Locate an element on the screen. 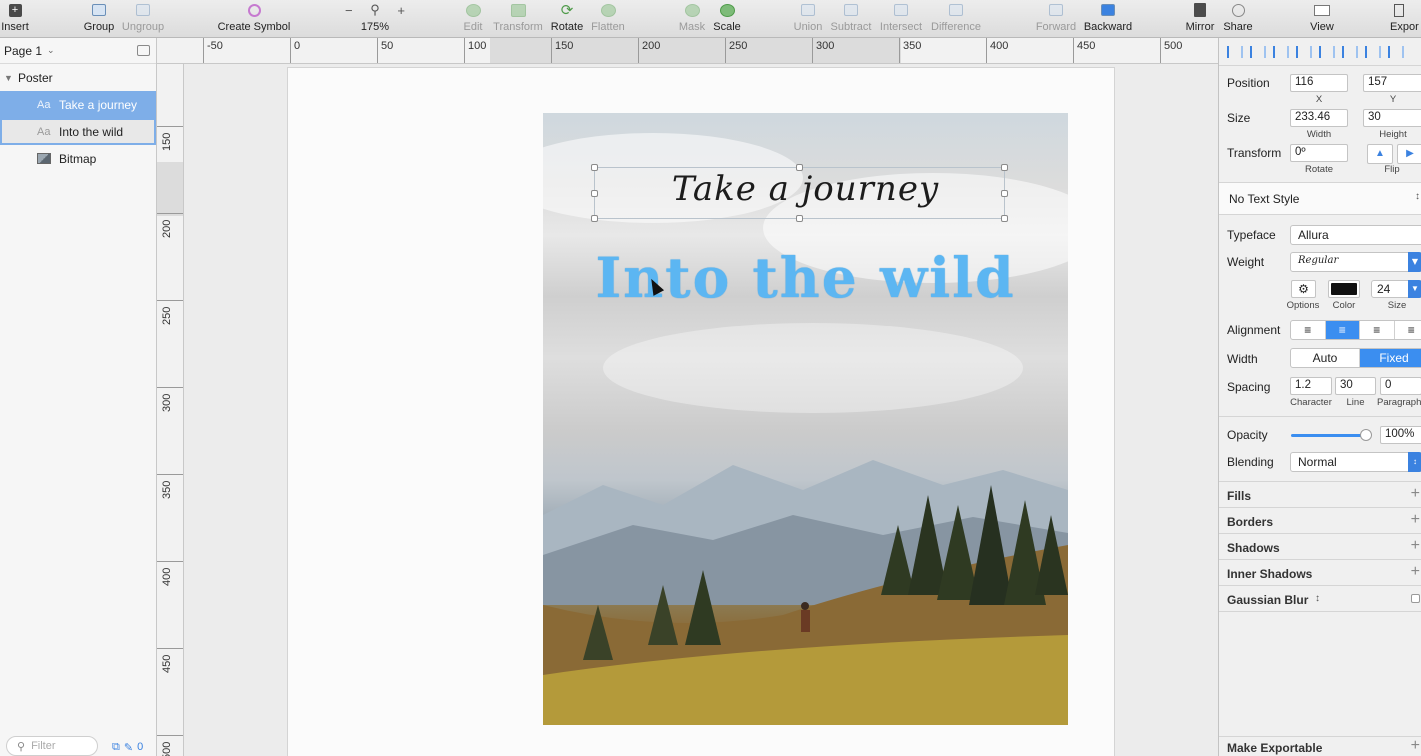  updown-arrows-icon: ↕ is located at coordinates (1317, 598).